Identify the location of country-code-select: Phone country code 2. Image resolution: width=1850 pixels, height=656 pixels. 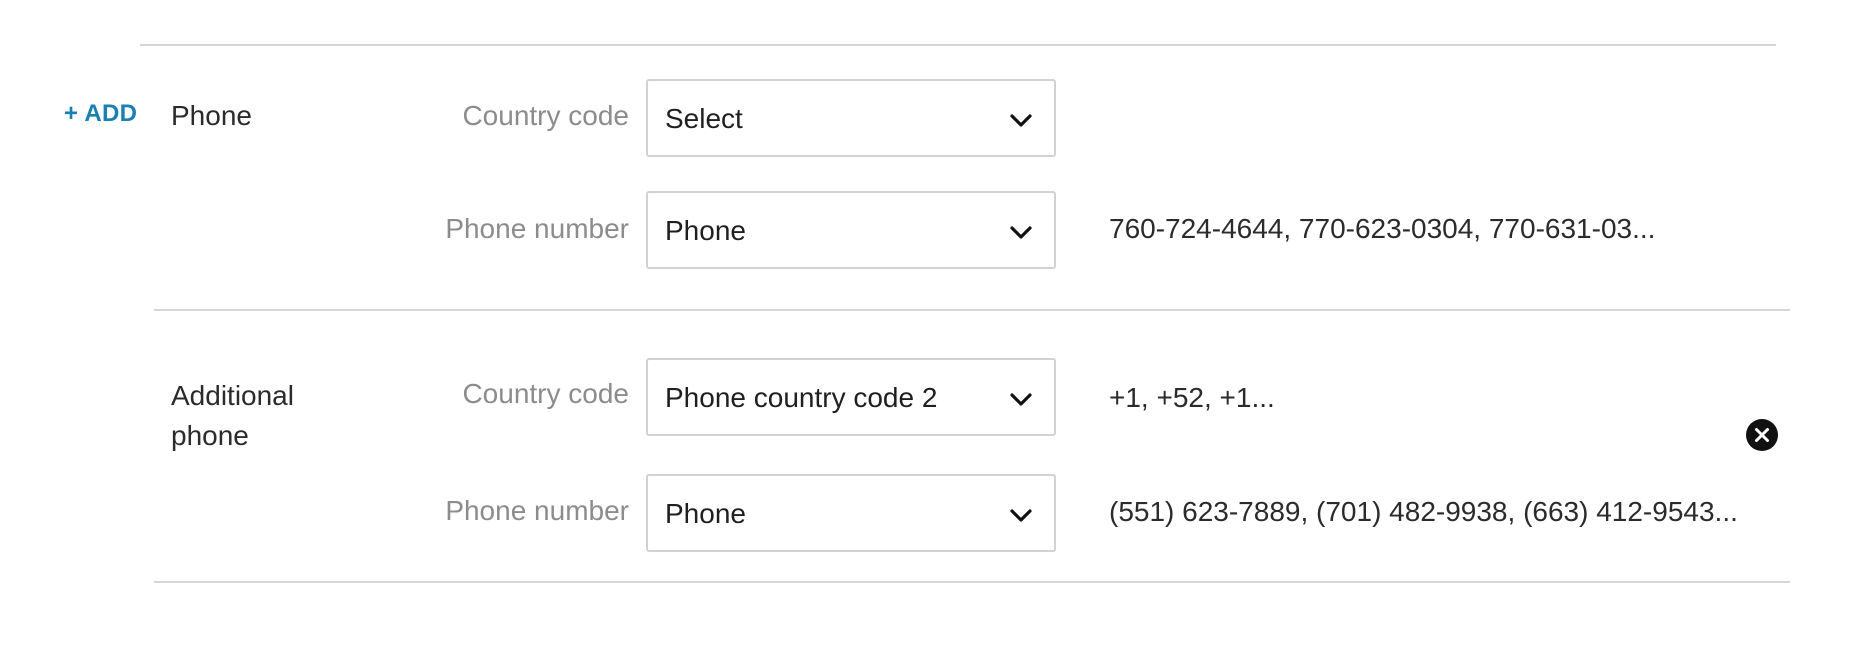
(851, 397).